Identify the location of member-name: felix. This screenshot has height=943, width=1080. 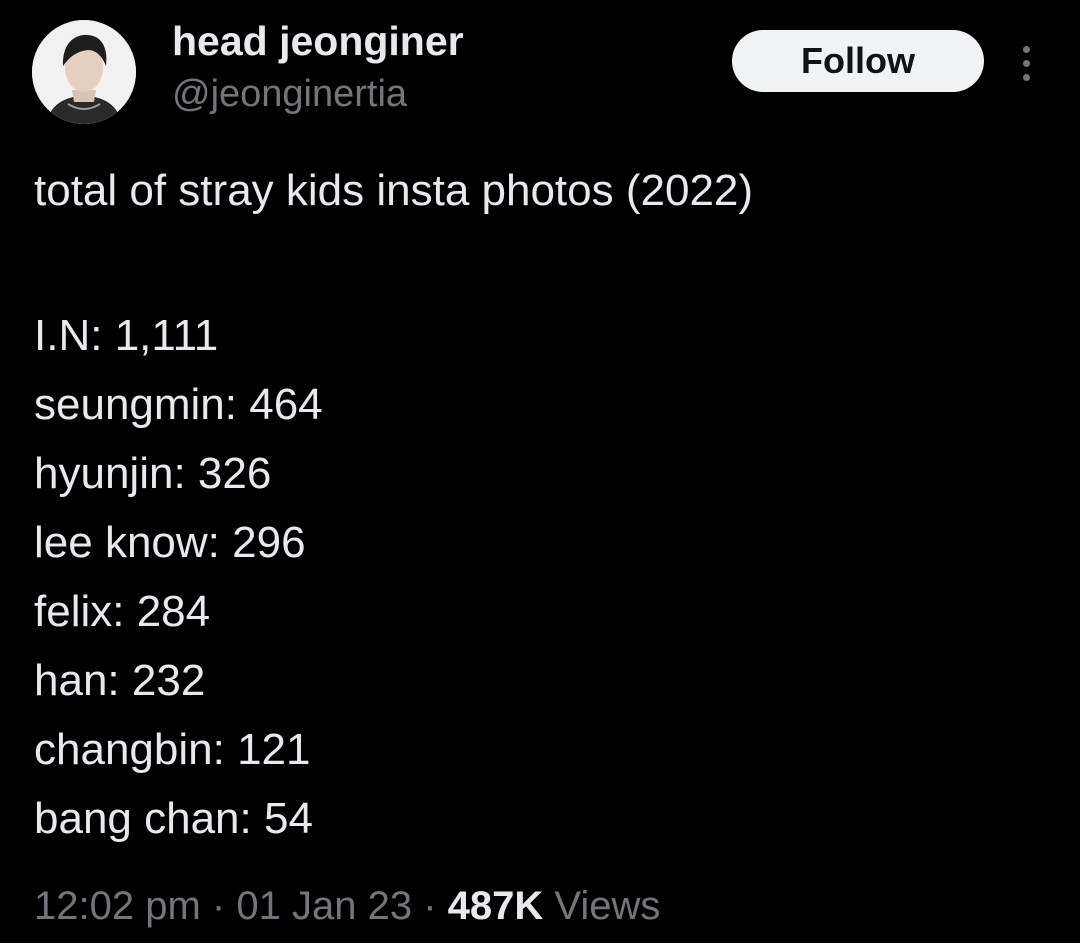
(73, 611).